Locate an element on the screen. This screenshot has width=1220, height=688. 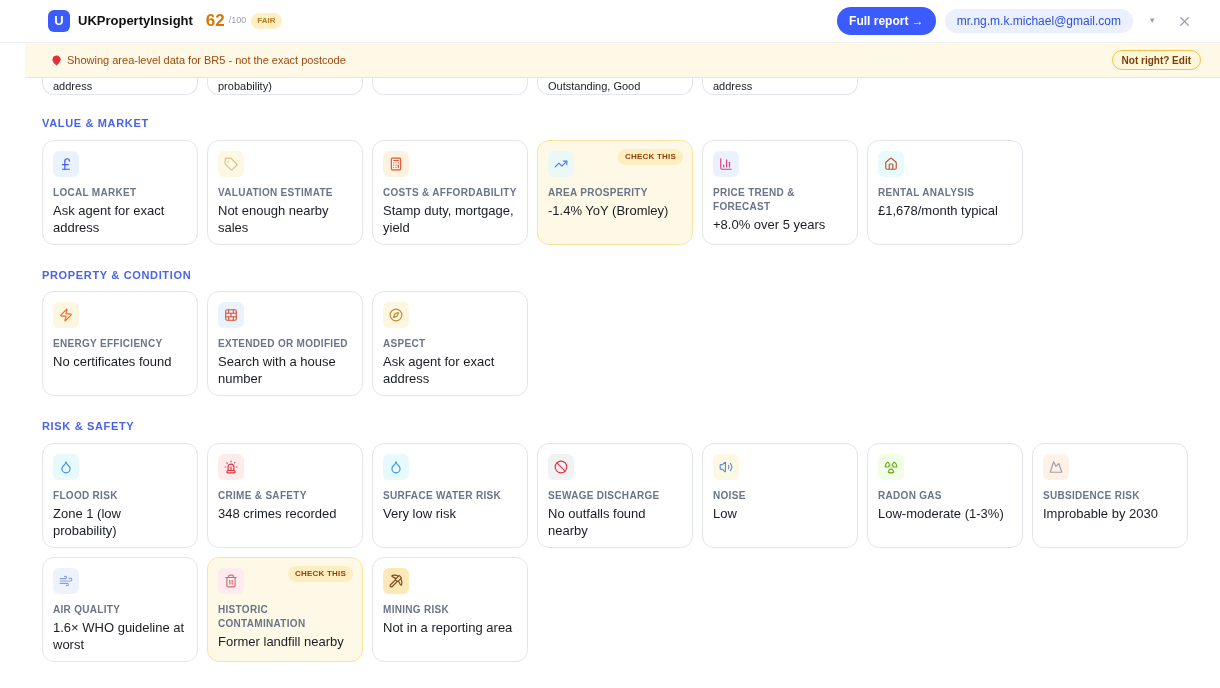
wind-icon is located at coordinates (66, 580).